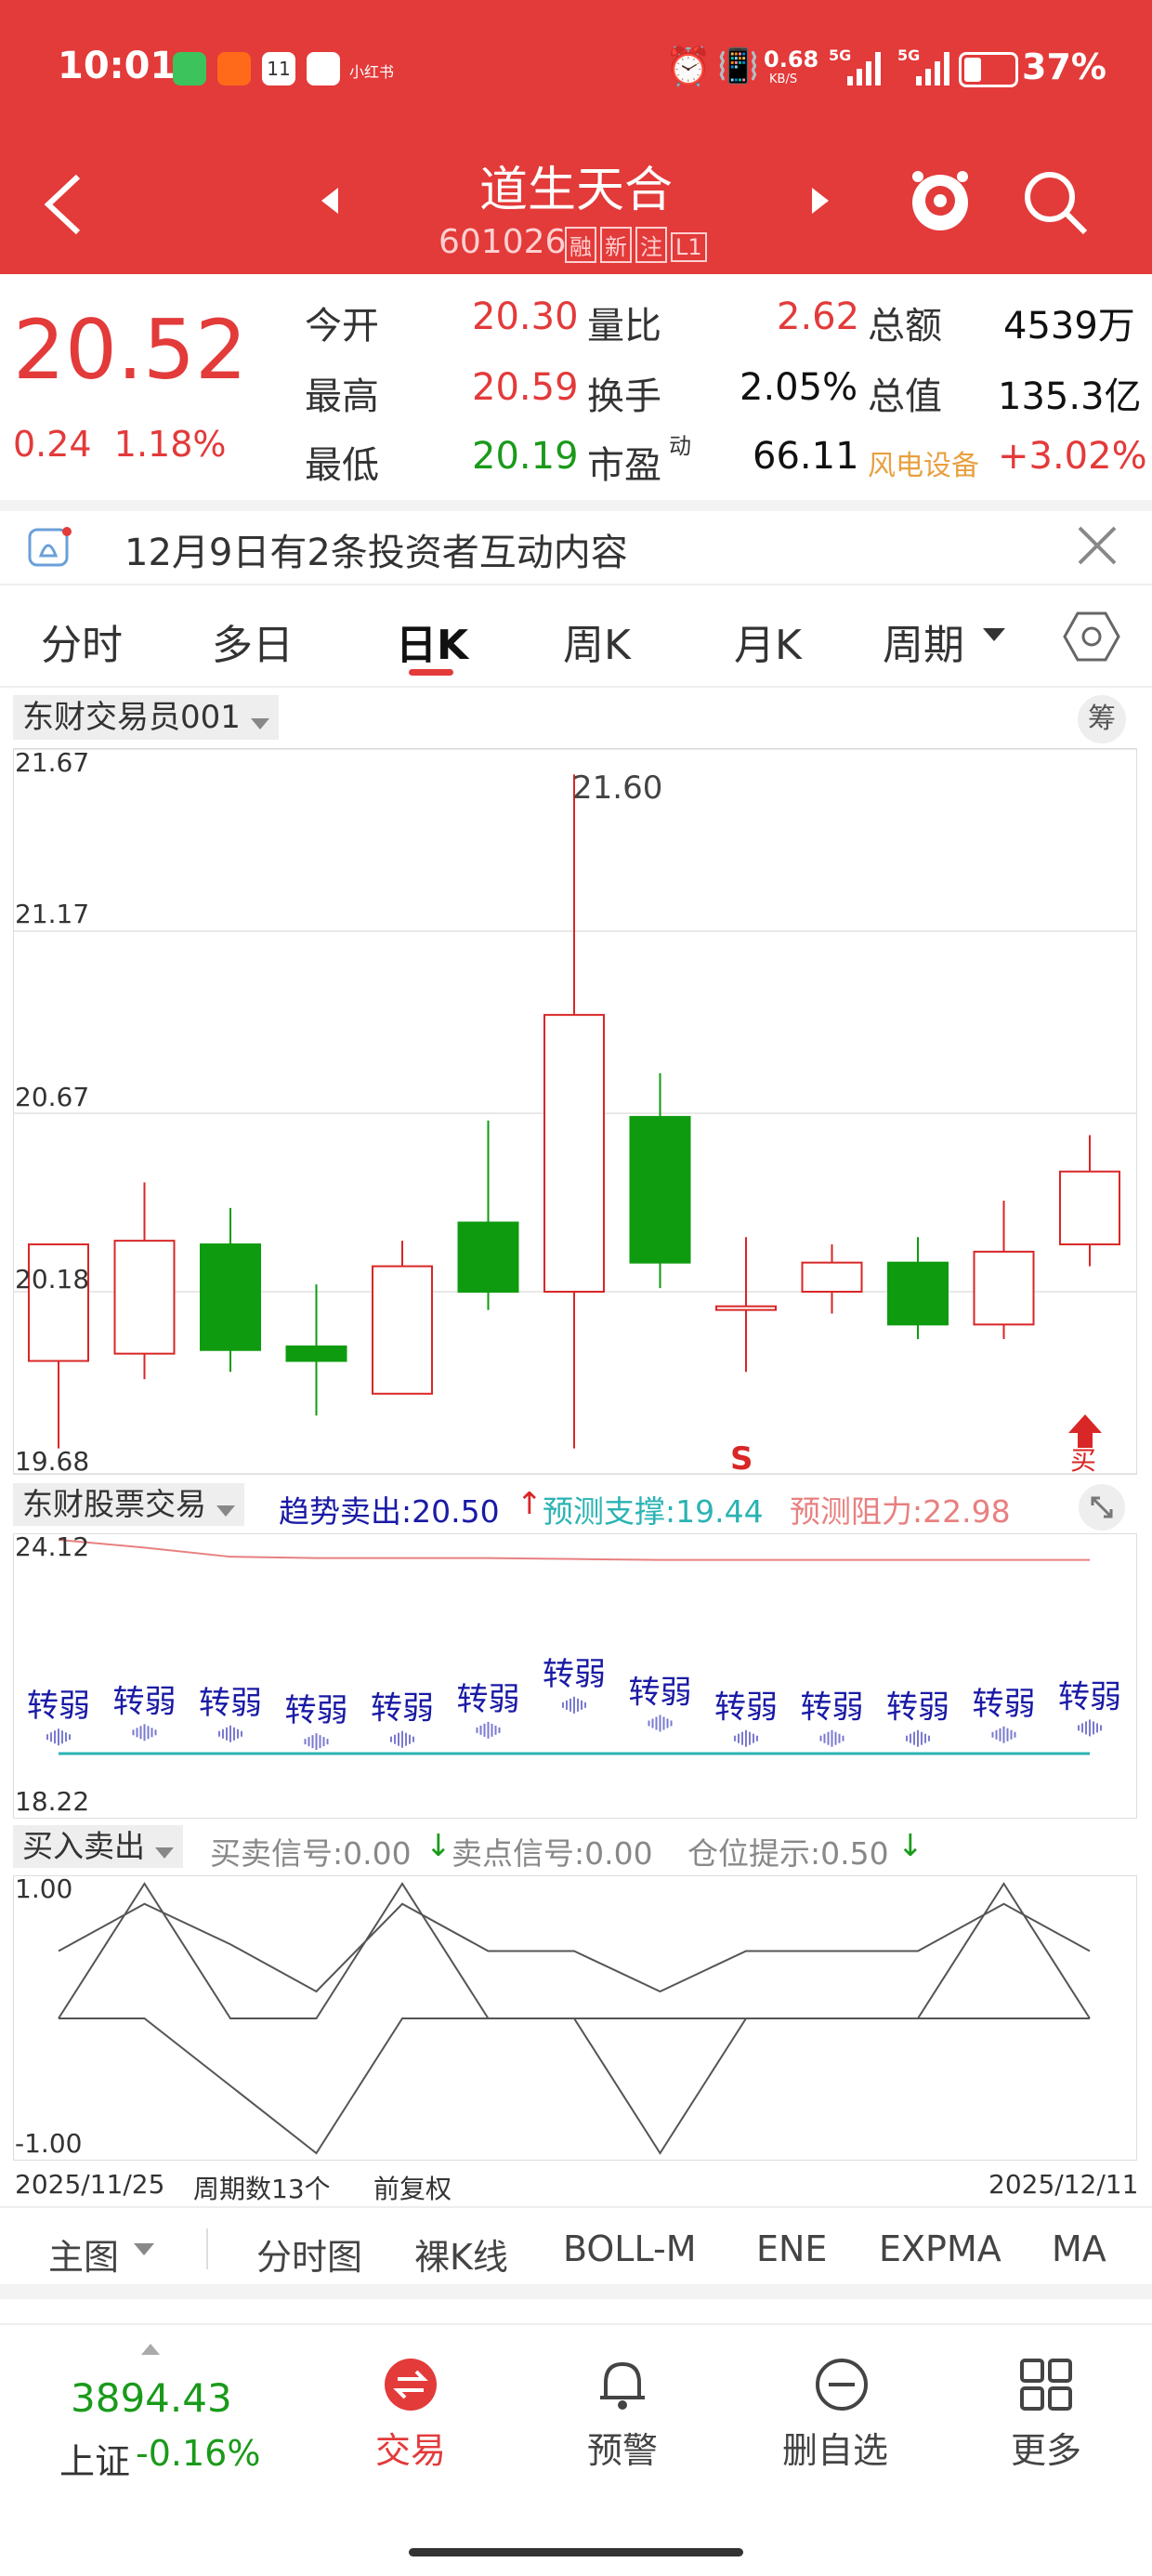  Describe the element at coordinates (788, 1853) in the screenshot. I see `position-hint-text: 仓位提示:0.50` at that location.